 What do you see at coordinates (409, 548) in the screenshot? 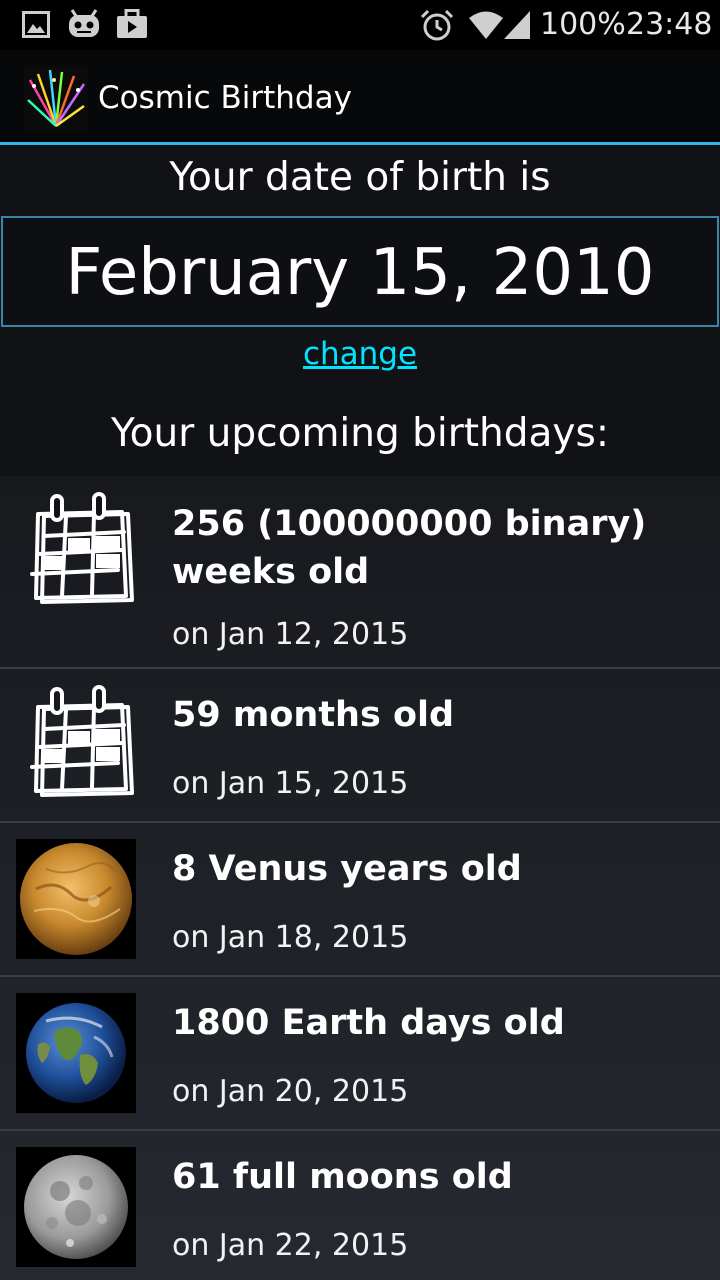
I see `birthday-title: 256 (100000000 binary) weeks old` at bounding box center [409, 548].